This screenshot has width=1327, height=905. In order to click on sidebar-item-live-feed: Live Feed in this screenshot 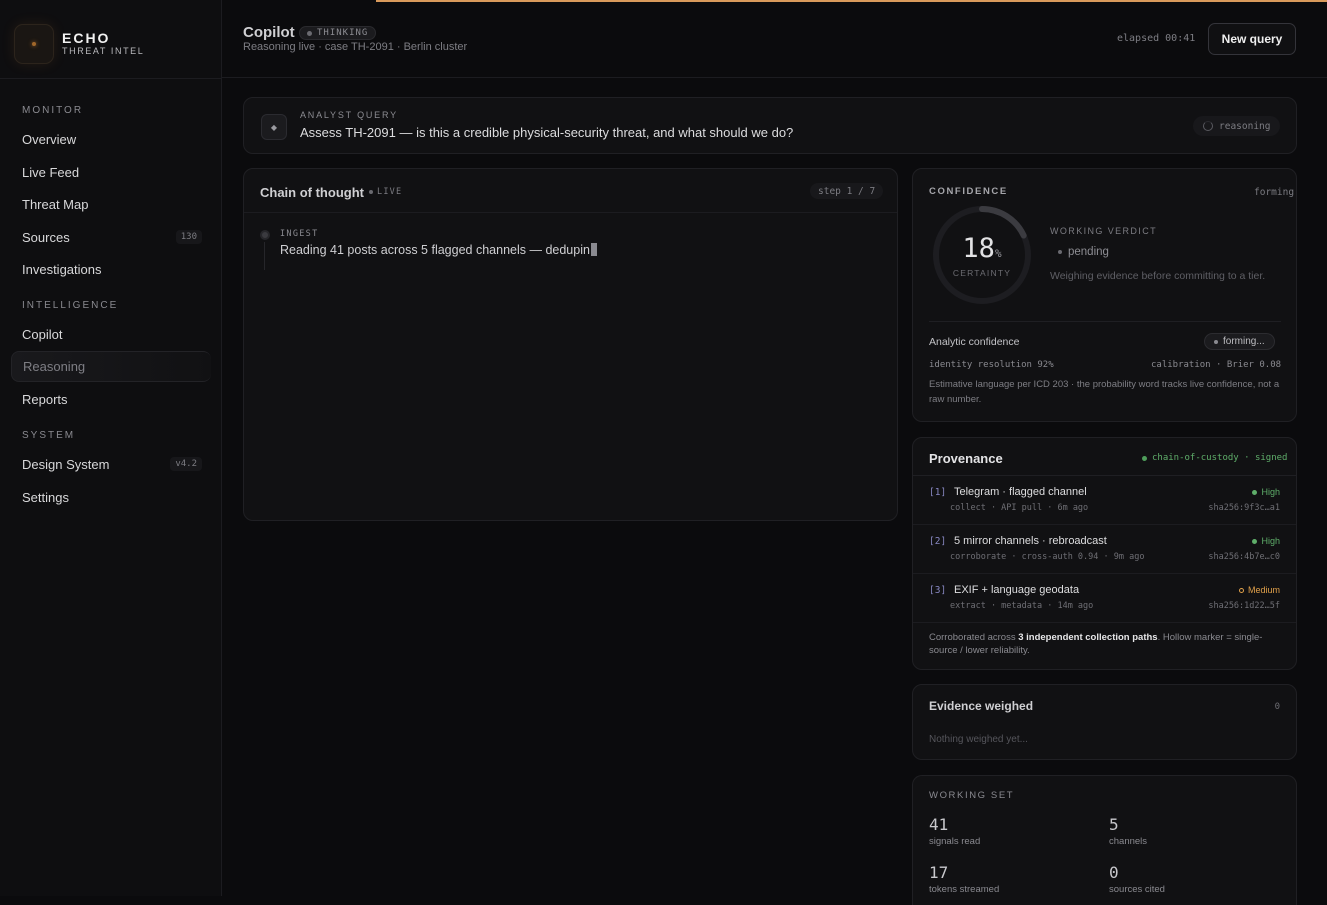, I will do `click(112, 172)`.